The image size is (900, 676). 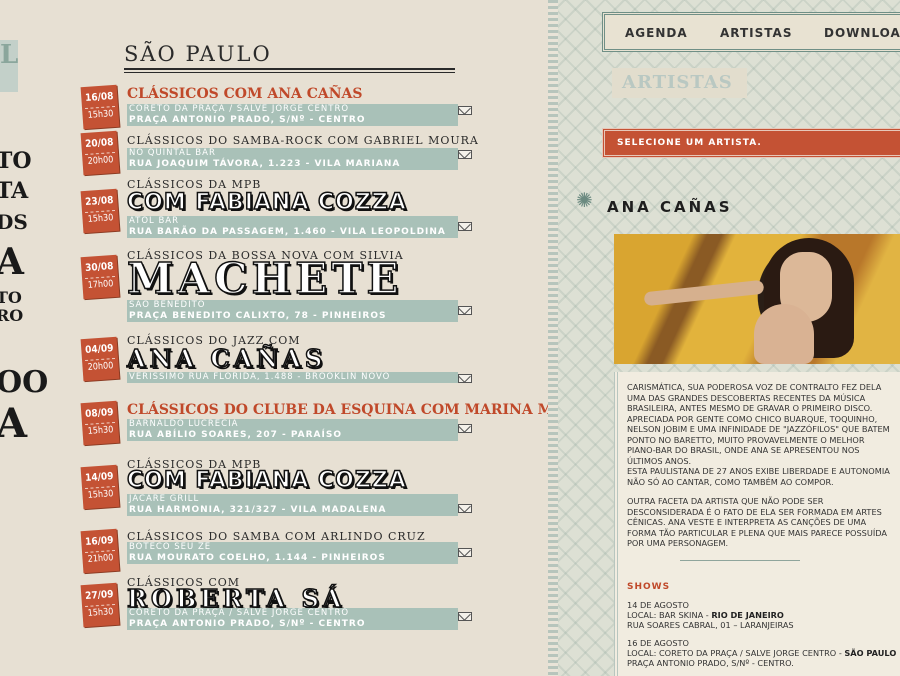 I want to click on section-title: ARTISTAS, so click(x=679, y=83).